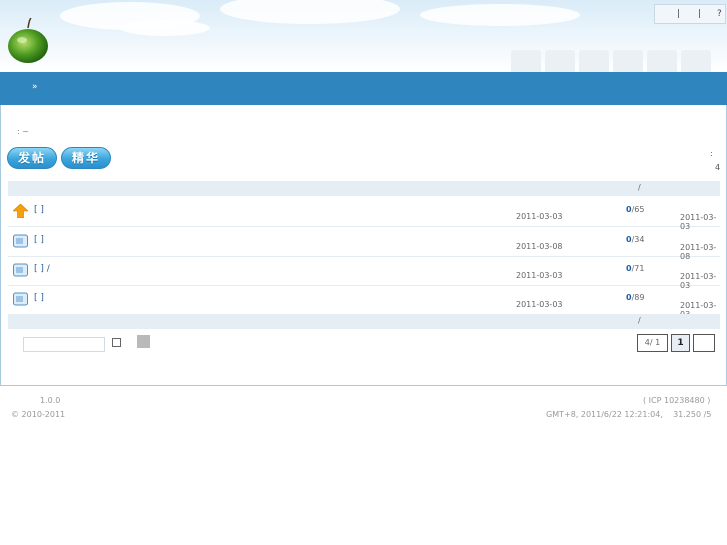  I want to click on thread-stats: 0/89, so click(635, 297).